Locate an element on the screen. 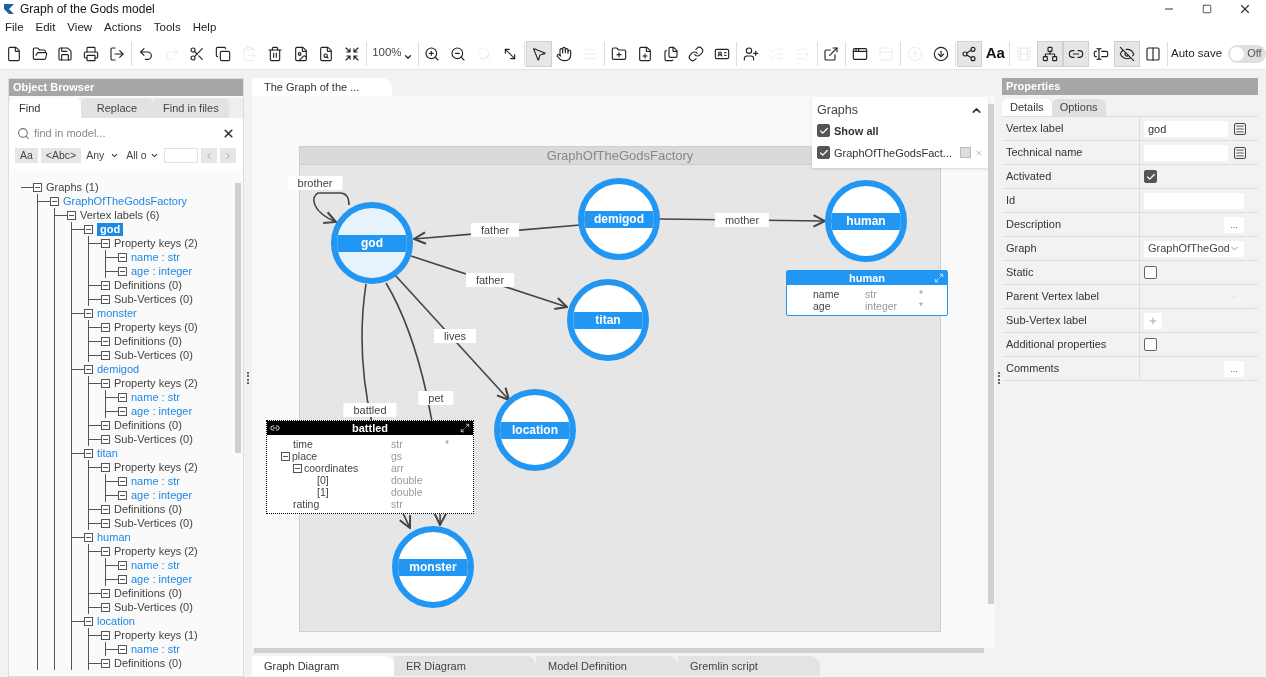 This screenshot has width=1266, height=677. color-swatch is located at coordinates (966, 153).